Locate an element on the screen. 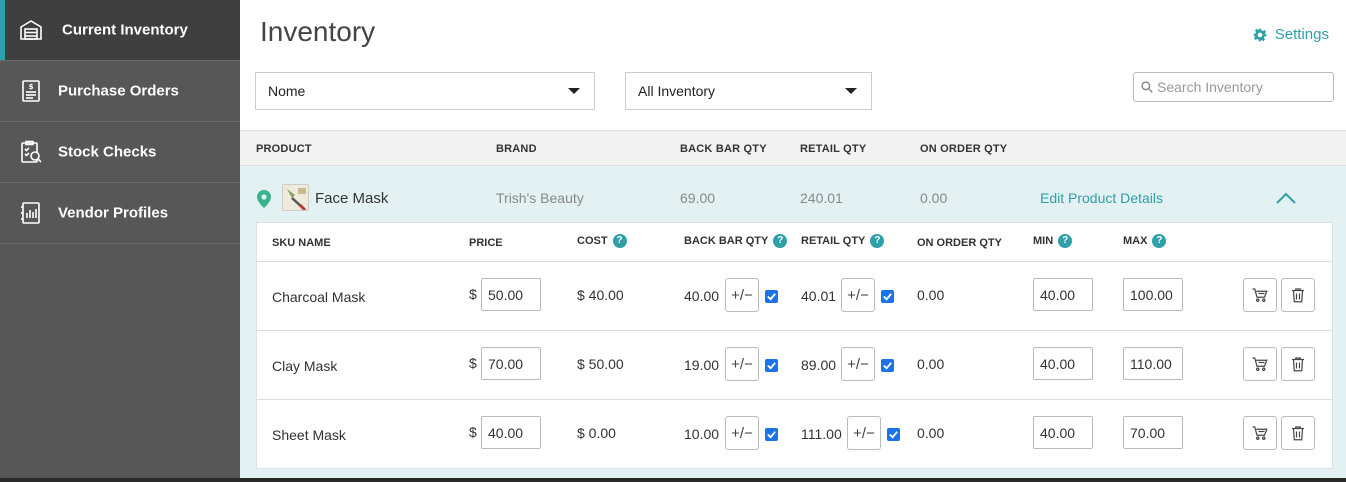 This screenshot has width=1346, height=482. window-bottom-edge is located at coordinates (673, 480).